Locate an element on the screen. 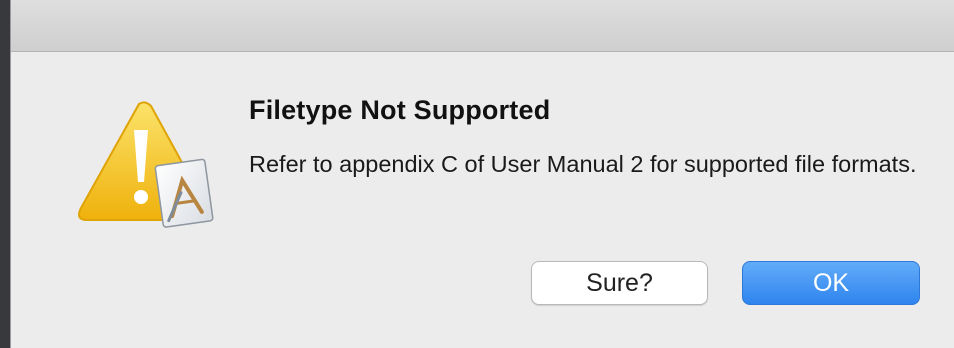 The width and height of the screenshot is (954, 348). sure-button: Sure? is located at coordinates (619, 283).